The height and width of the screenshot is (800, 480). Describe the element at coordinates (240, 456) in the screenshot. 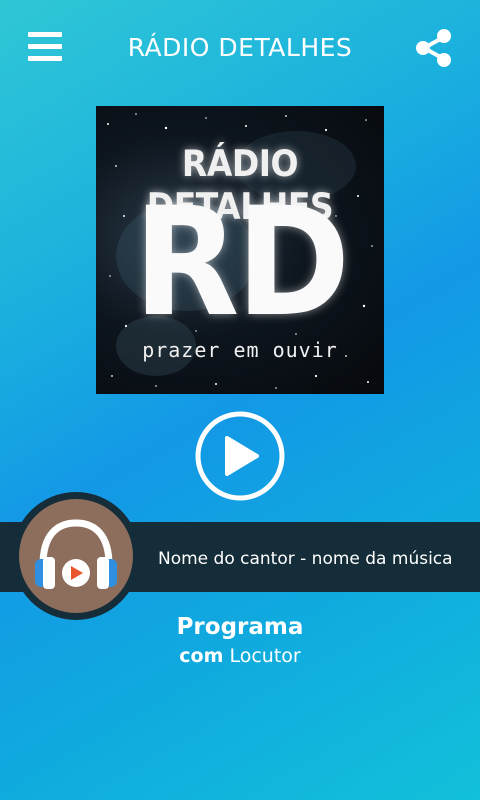

I see `play-icon` at that location.